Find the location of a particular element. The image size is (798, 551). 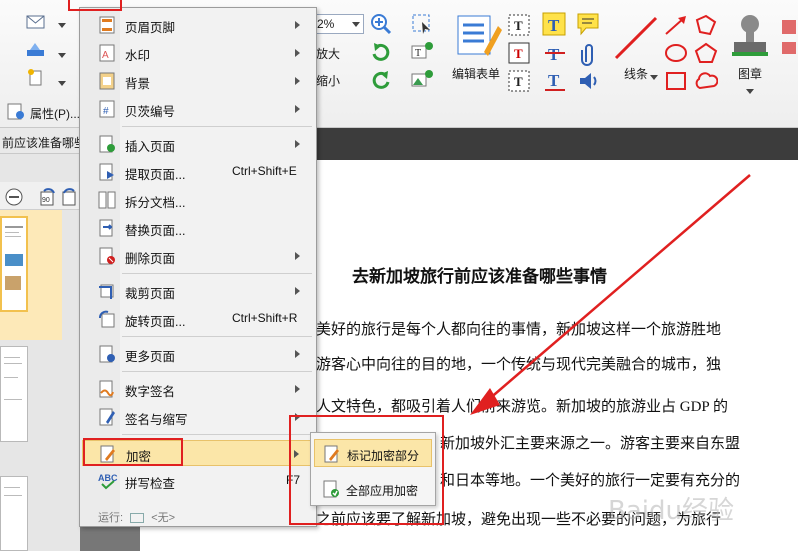

speaker-icon is located at coordinates (589, 82).